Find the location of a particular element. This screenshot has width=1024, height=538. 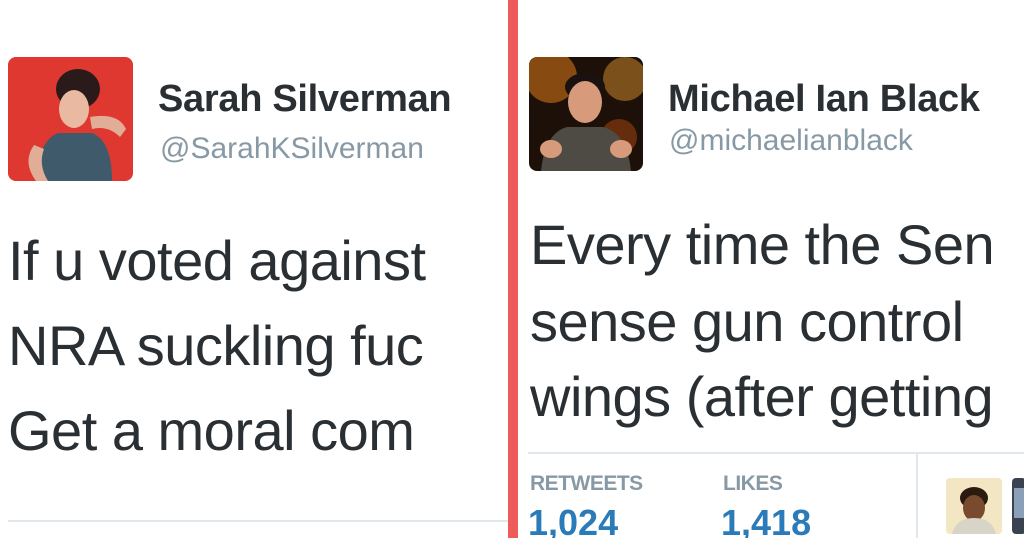

tweet-divider is located at coordinates (258, 521).